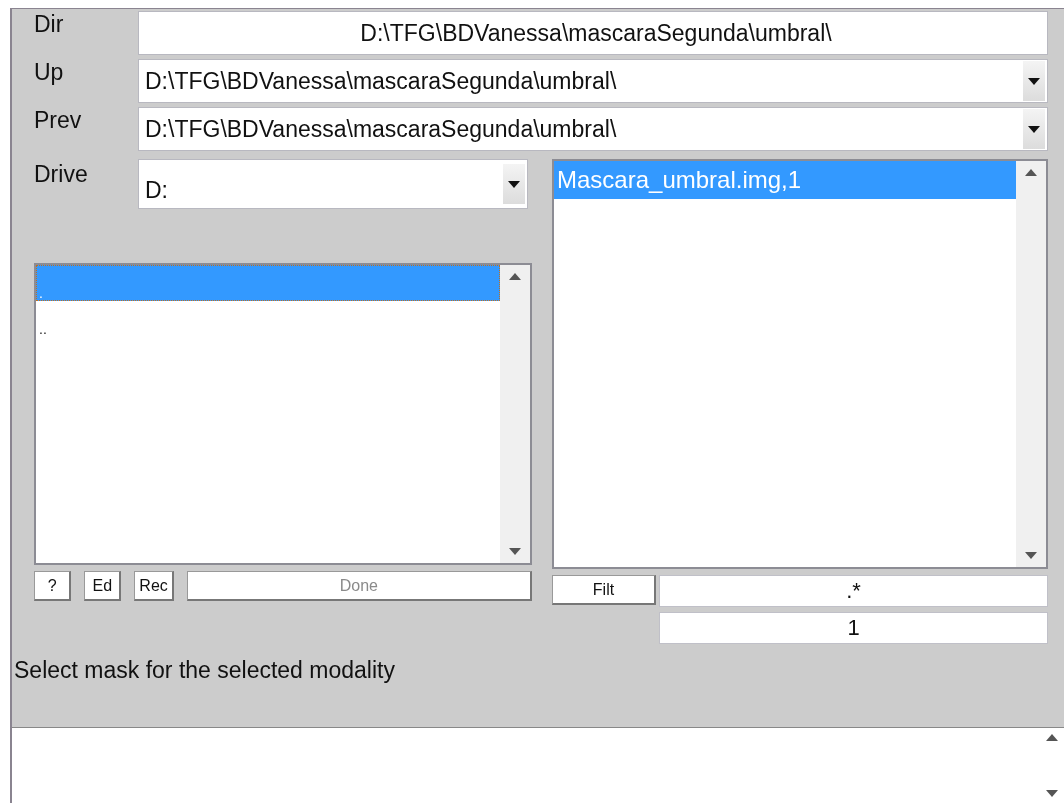  What do you see at coordinates (103, 586) in the screenshot?
I see `dialog-button: Ed` at bounding box center [103, 586].